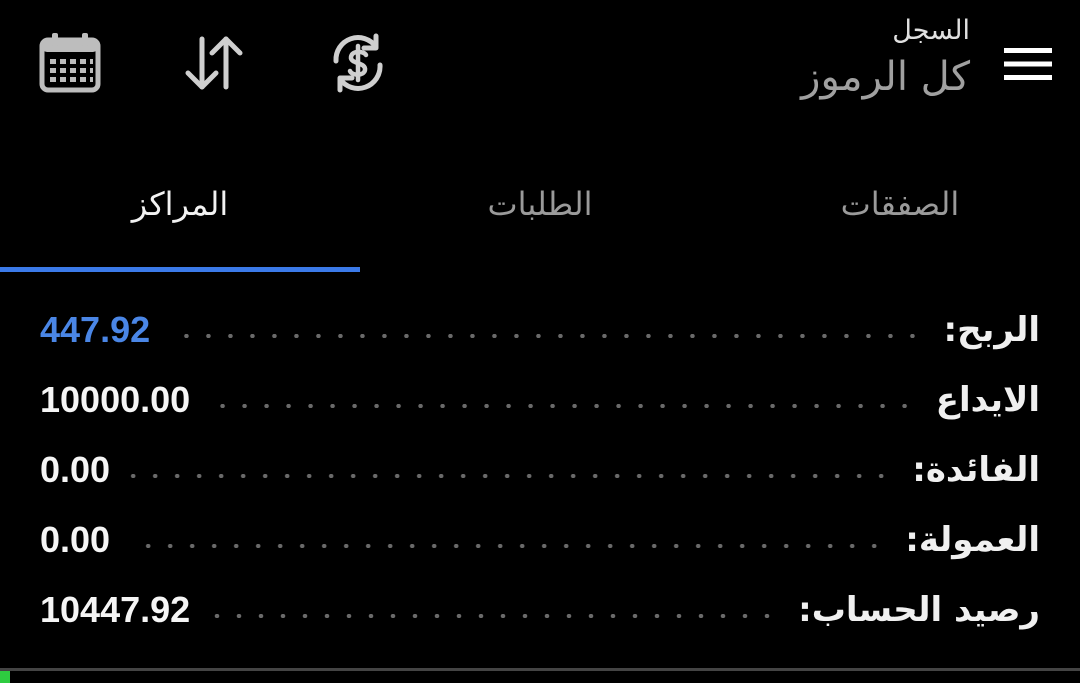 The width and height of the screenshot is (1080, 683). Describe the element at coordinates (991, 330) in the screenshot. I see `profit-label: الربح:` at that location.